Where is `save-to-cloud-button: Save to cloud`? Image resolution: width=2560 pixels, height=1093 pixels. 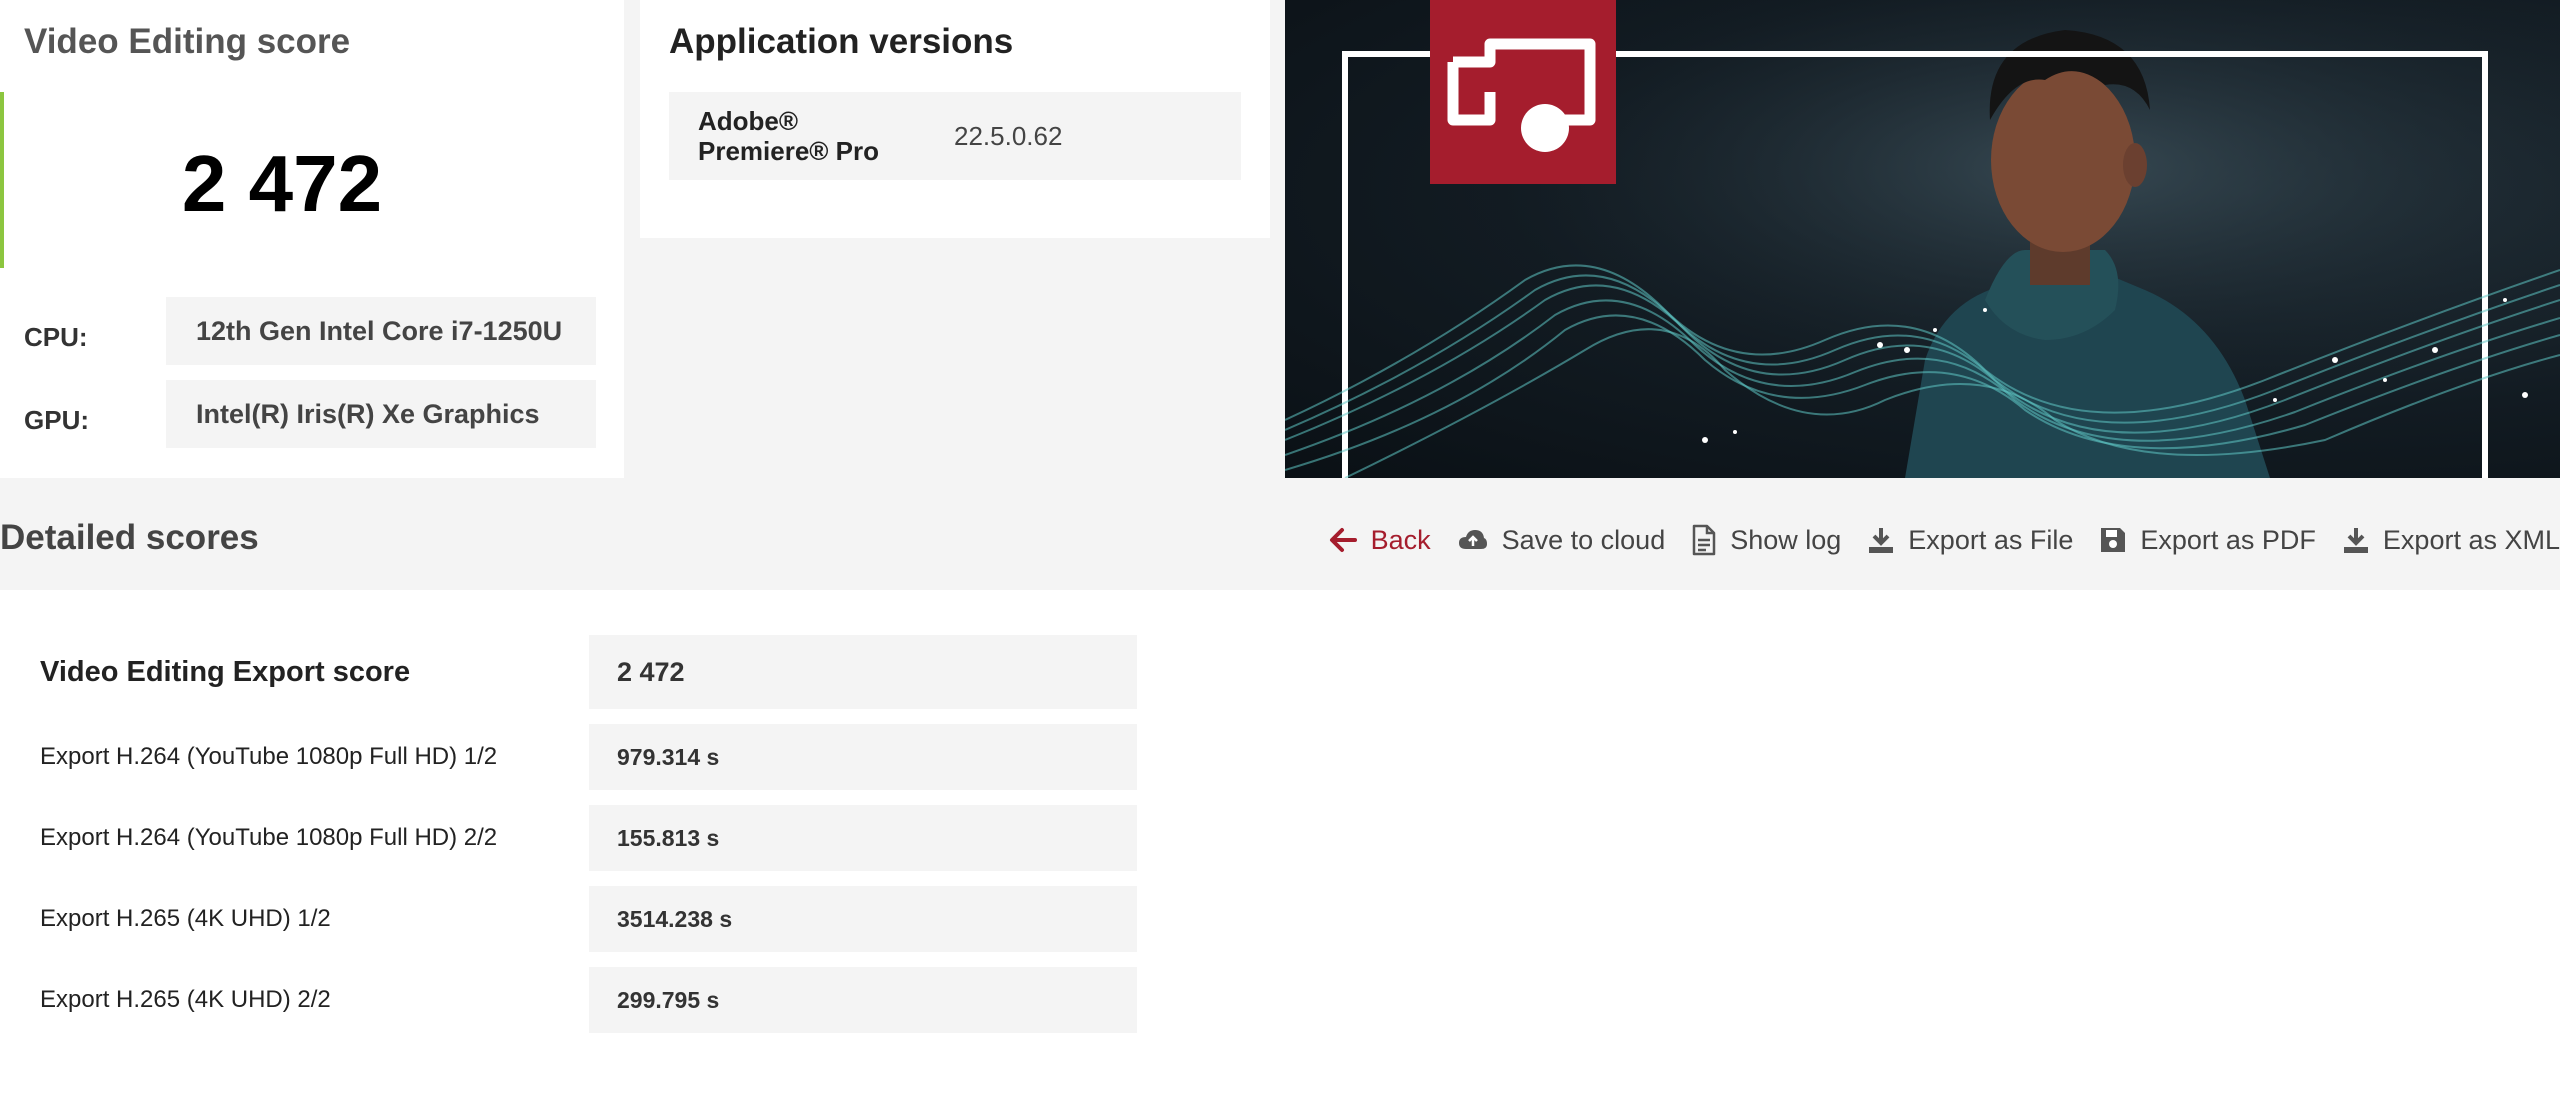 save-to-cloud-button: Save to cloud is located at coordinates (1562, 540).